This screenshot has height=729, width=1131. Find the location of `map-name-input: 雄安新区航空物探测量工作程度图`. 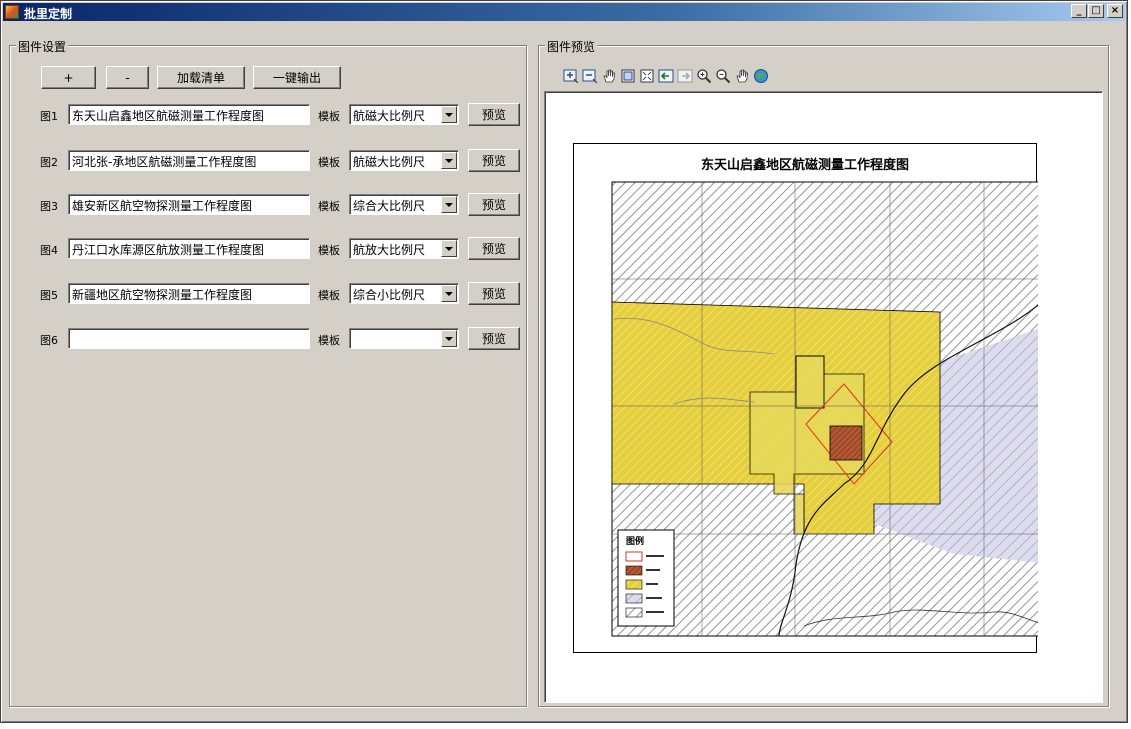

map-name-input: 雄安新区航空物探测量工作程度图 is located at coordinates (189, 204).